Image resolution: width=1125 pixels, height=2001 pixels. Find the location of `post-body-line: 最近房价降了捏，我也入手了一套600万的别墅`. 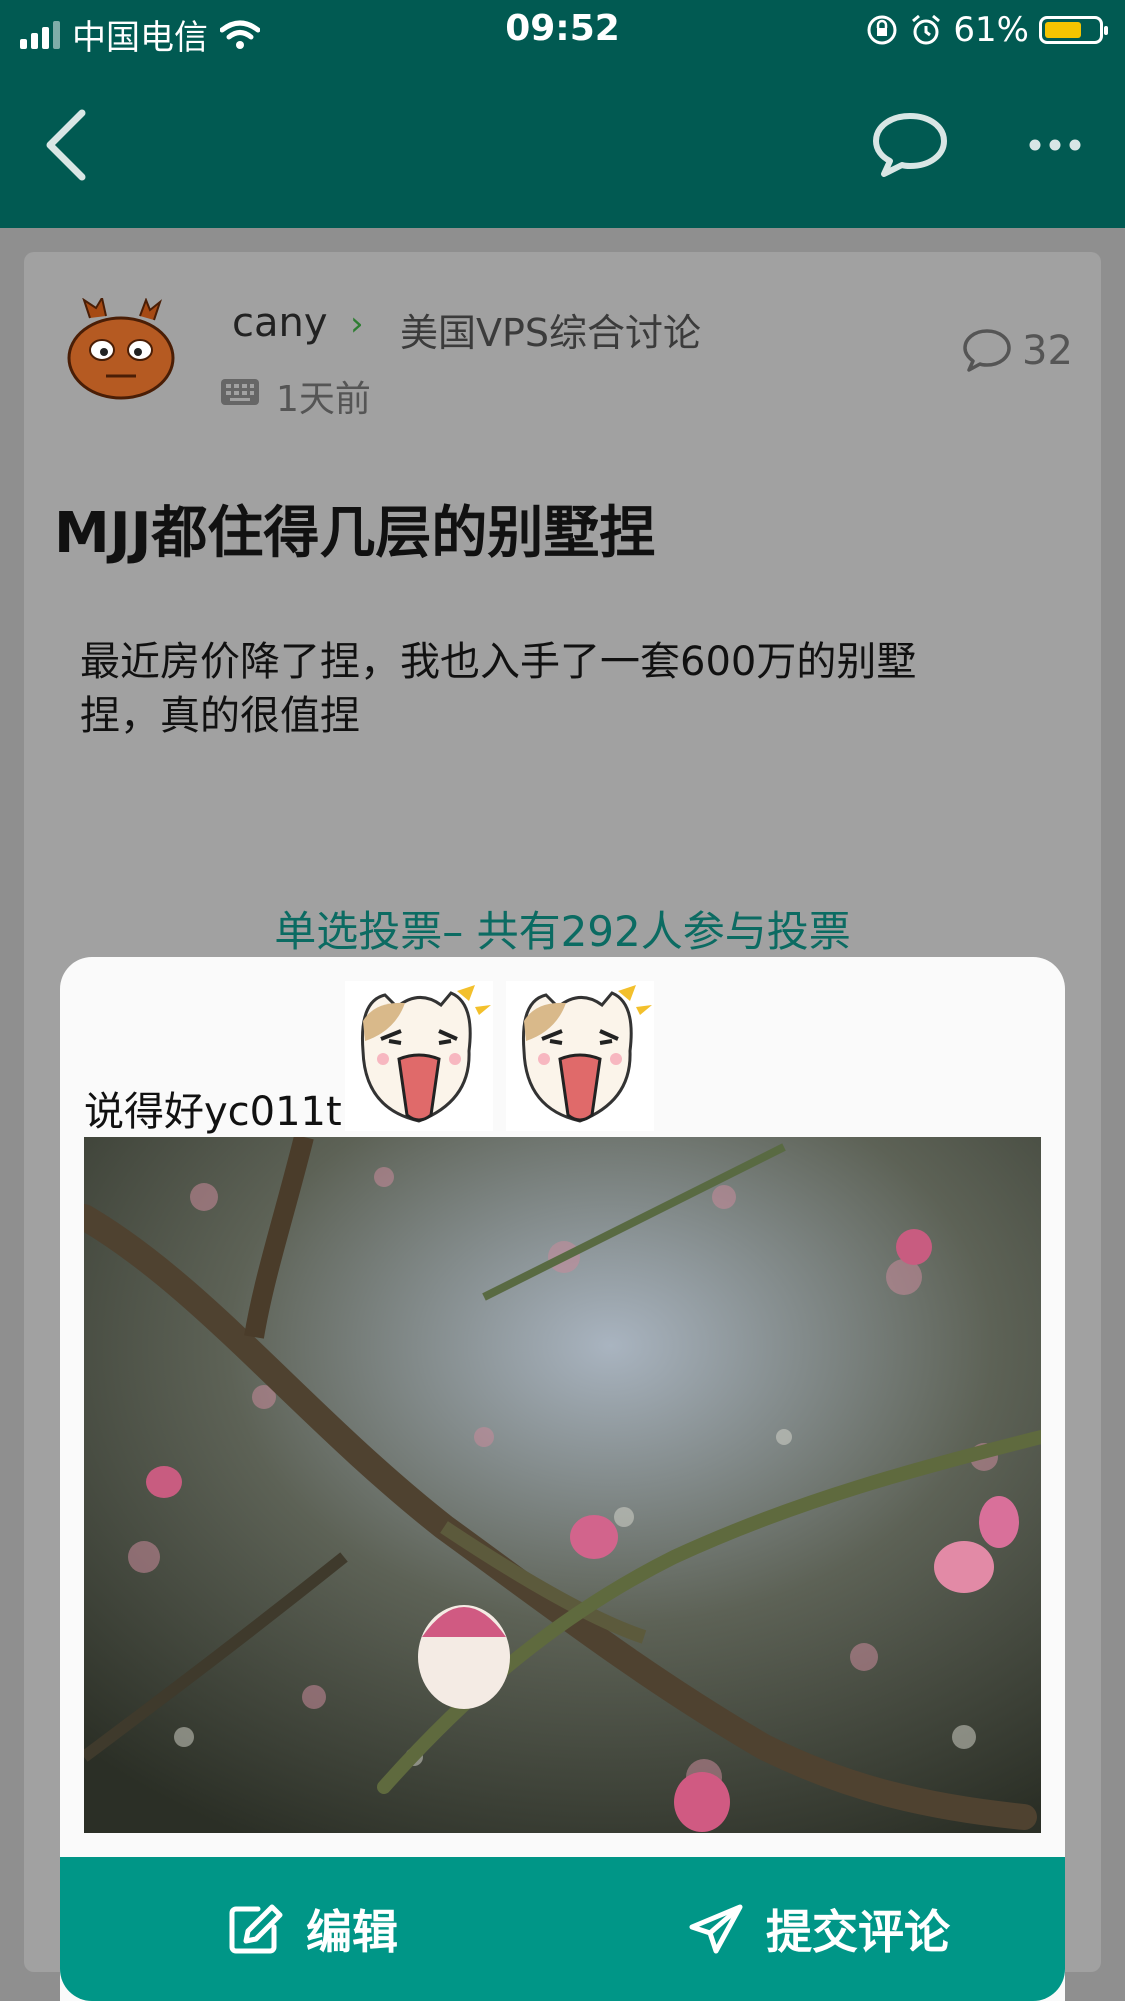

post-body-line: 最近房价降了捏，我也入手了一套600万的别墅 is located at coordinates (498, 662).